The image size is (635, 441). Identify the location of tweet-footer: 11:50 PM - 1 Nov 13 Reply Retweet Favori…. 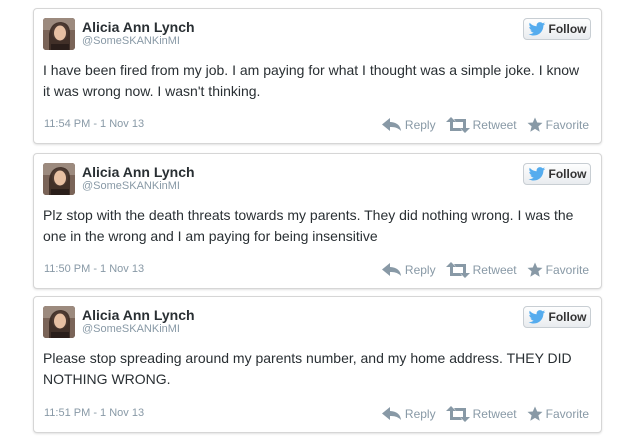
(316, 270).